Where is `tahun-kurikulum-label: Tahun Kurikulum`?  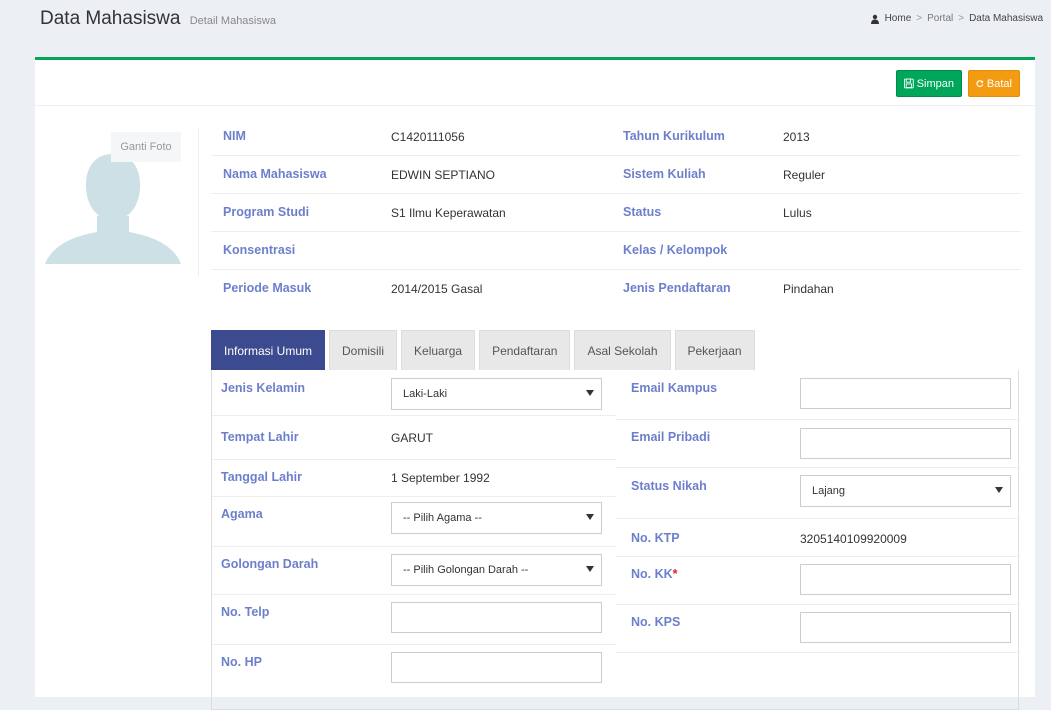 tahun-kurikulum-label: Tahun Kurikulum is located at coordinates (674, 136).